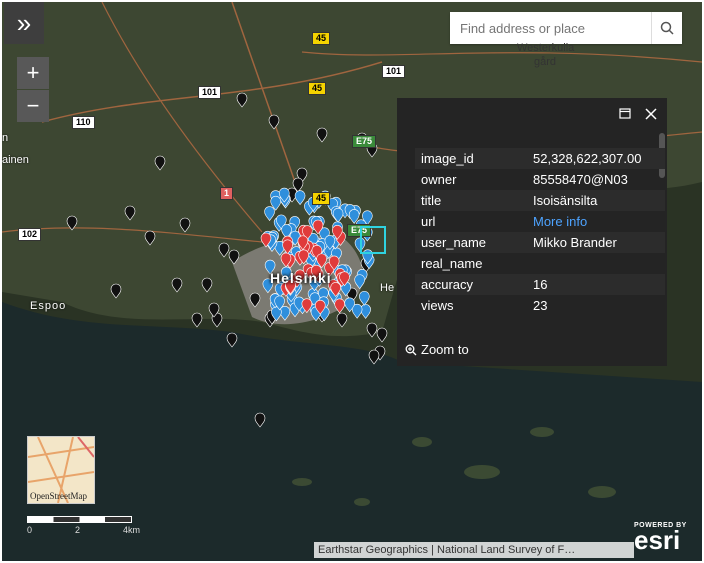 The image size is (704, 563). Describe the element at coordinates (364, 141) in the screenshot. I see `road-shield: E75` at that location.